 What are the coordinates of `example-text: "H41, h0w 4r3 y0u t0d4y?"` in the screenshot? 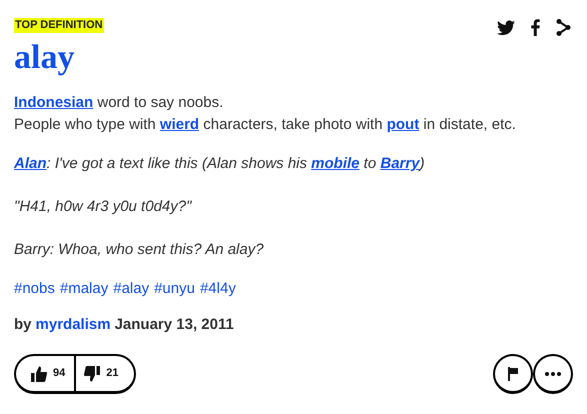 It's located at (103, 207).